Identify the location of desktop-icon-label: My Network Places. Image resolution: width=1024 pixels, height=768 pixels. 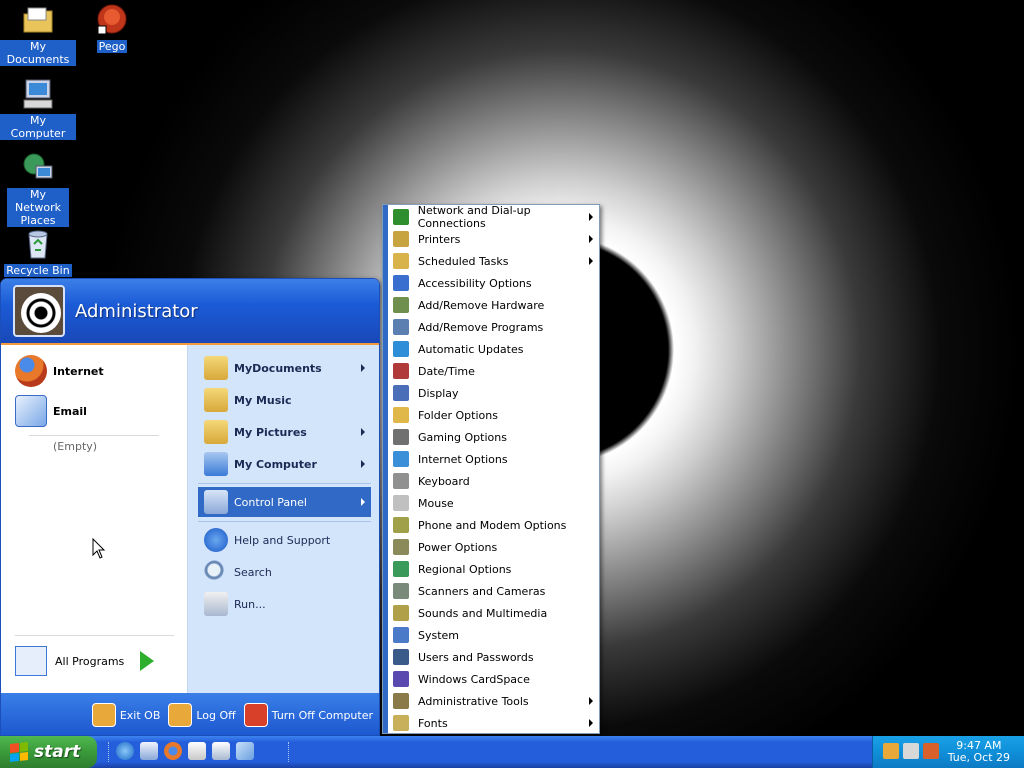
(38, 207).